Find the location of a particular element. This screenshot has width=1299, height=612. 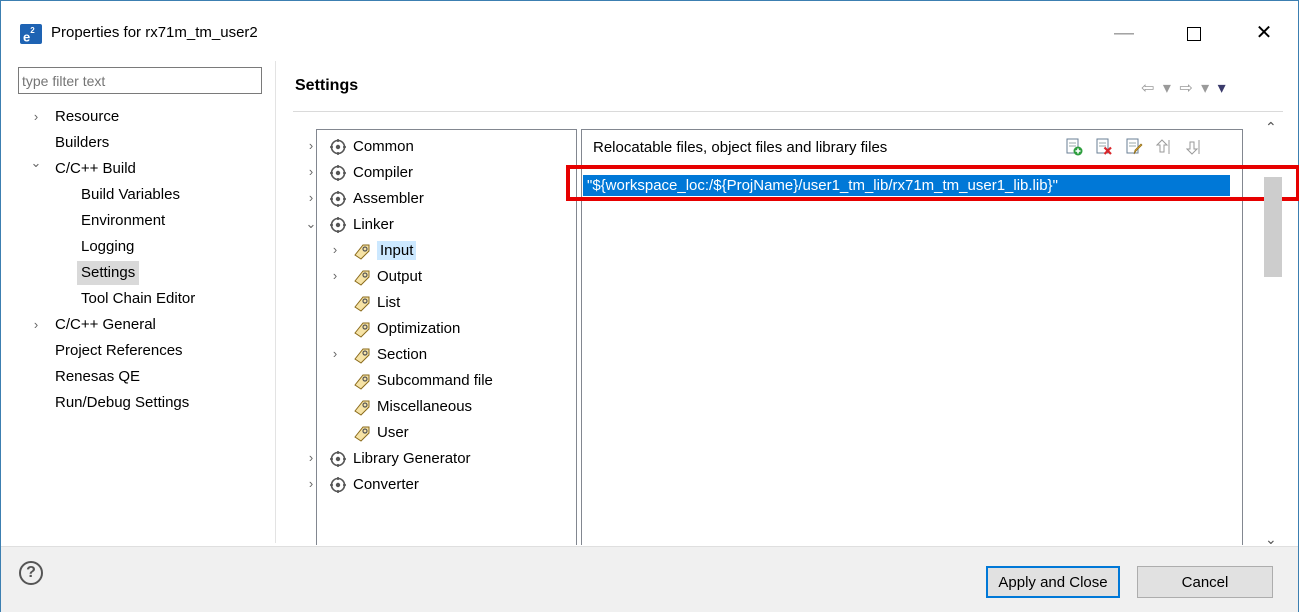

tree-item-label: Output is located at coordinates (400, 276).